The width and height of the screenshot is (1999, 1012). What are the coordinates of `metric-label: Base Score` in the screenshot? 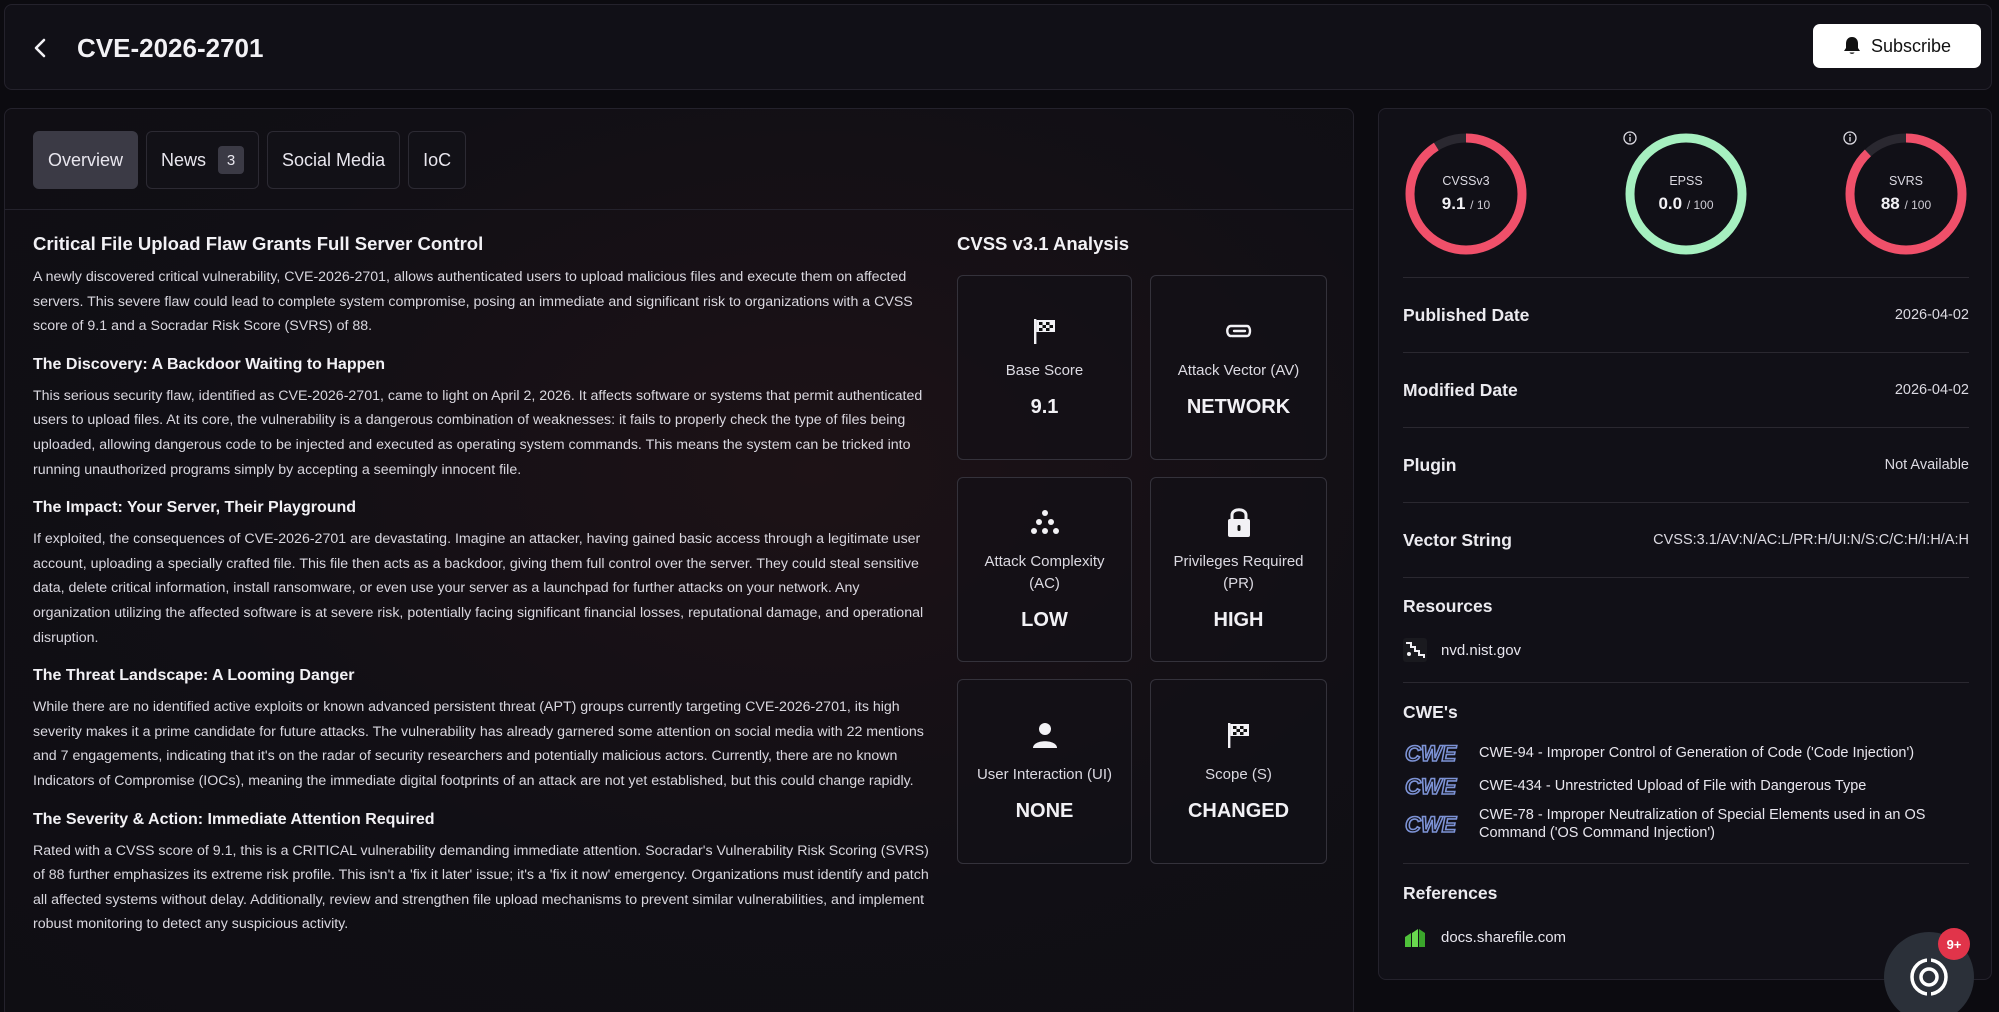 It's located at (1044, 370).